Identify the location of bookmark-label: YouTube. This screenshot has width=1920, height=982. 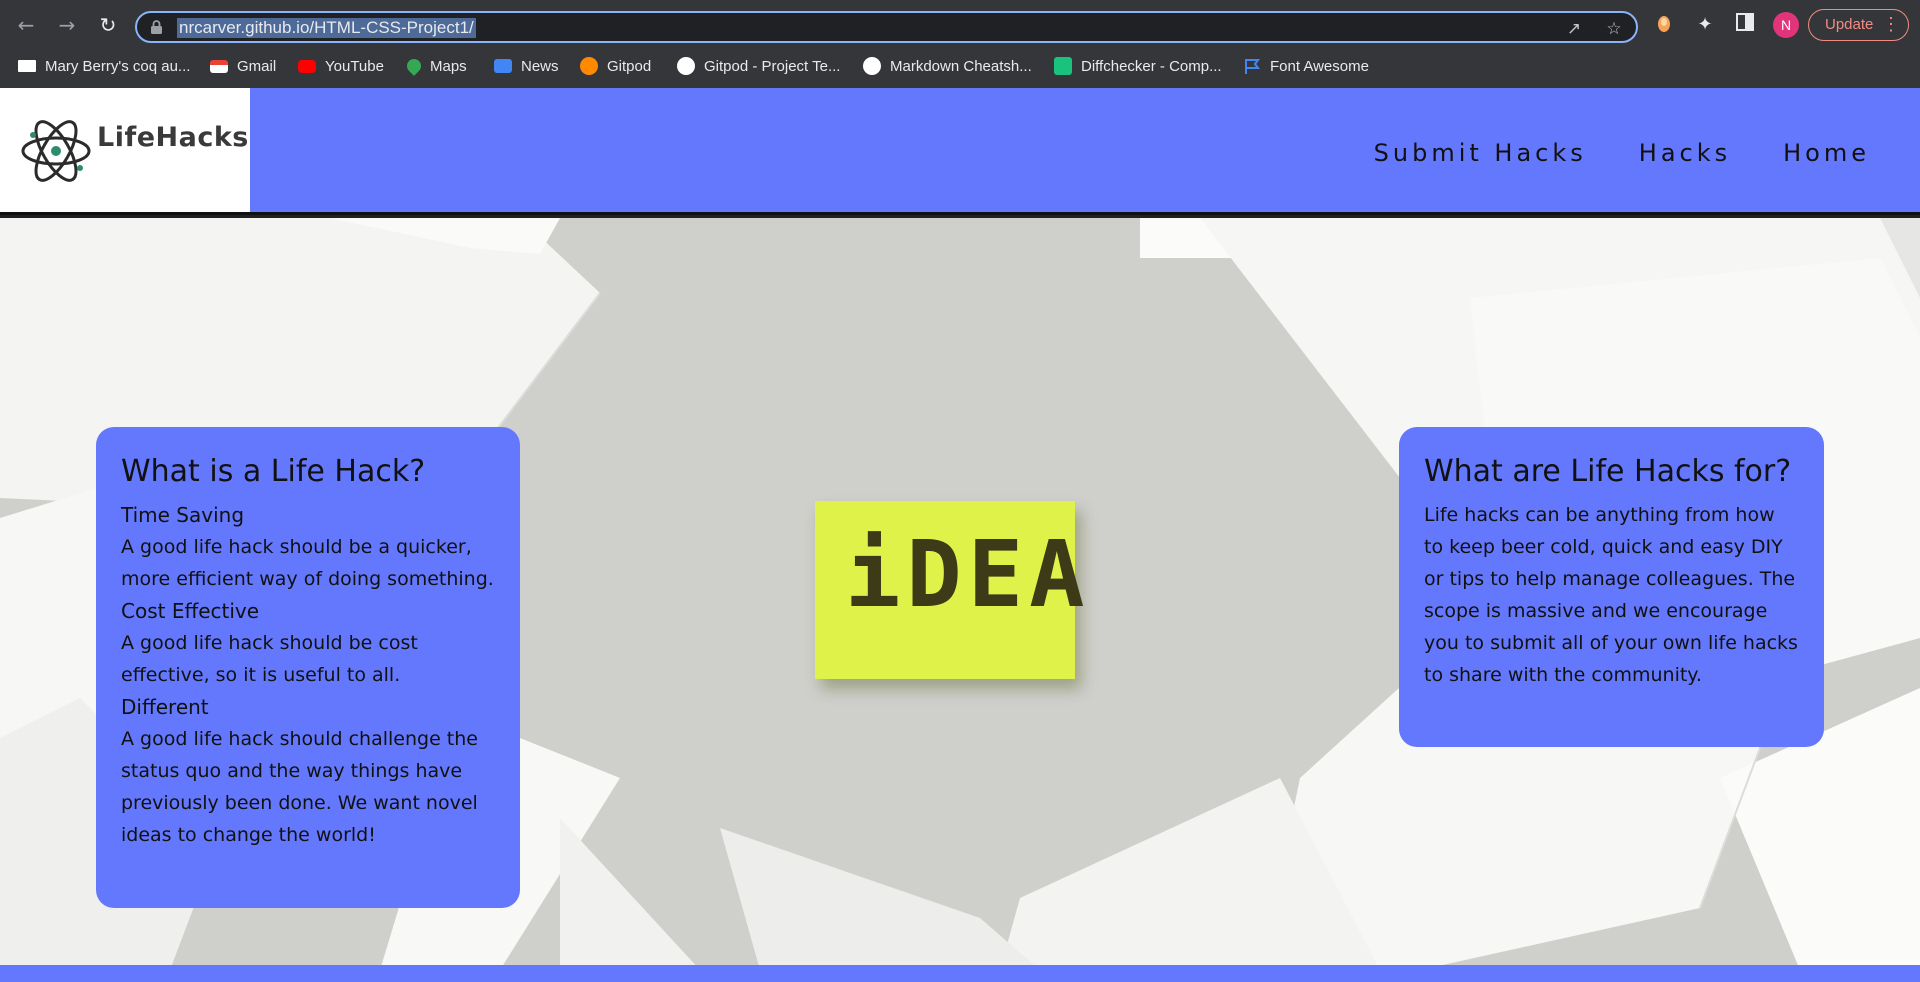
(354, 66).